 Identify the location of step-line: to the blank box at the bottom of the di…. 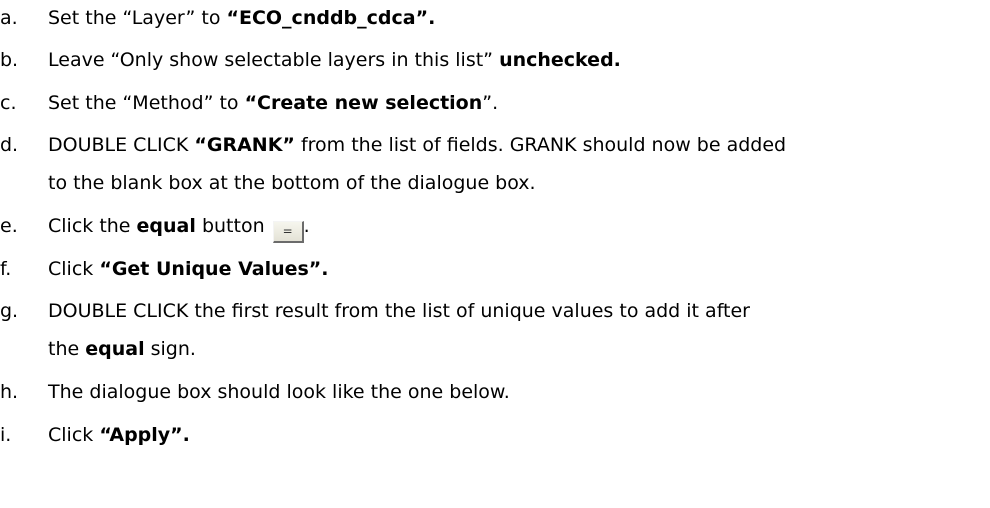
(292, 183).